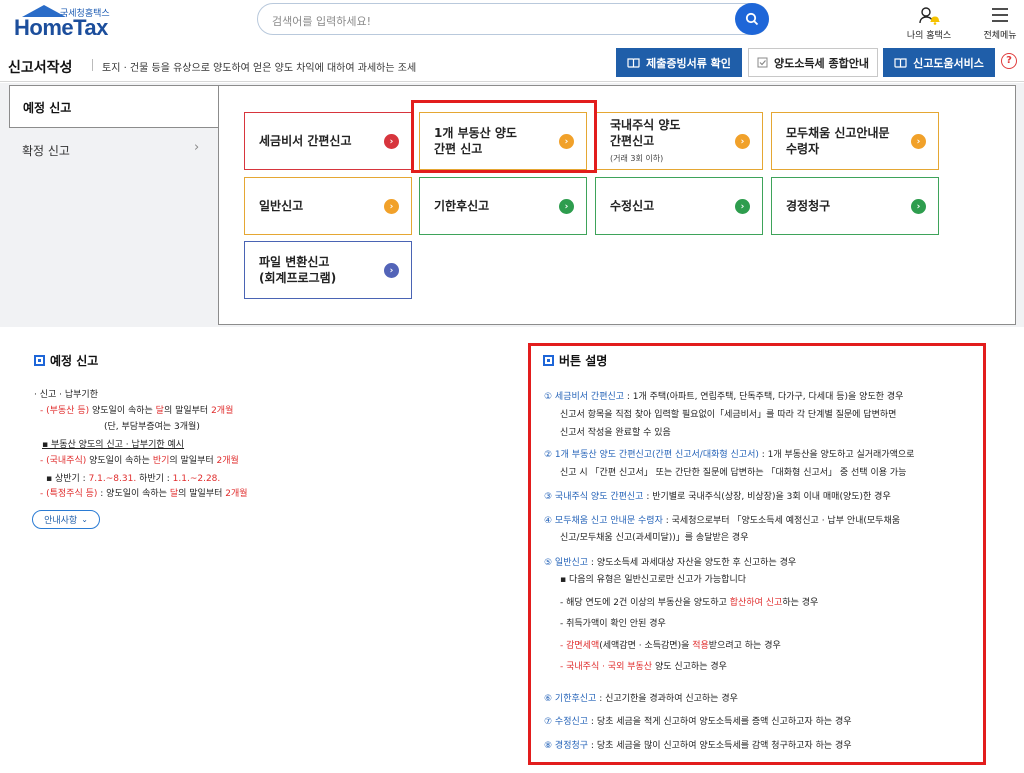 This screenshot has width=1024, height=773. Describe the element at coordinates (929, 16) in the screenshot. I see `user-bell-icon` at that location.